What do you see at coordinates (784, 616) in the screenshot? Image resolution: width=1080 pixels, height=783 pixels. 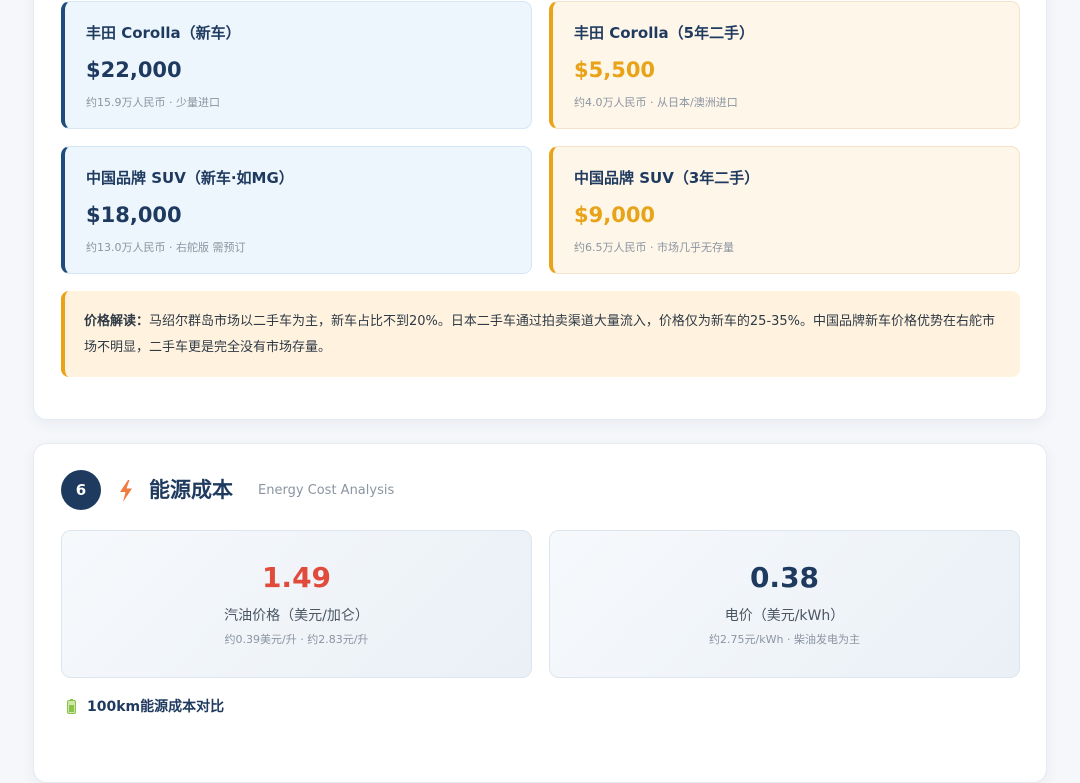 I see `stat-label: 电价（美元/kWh）` at bounding box center [784, 616].